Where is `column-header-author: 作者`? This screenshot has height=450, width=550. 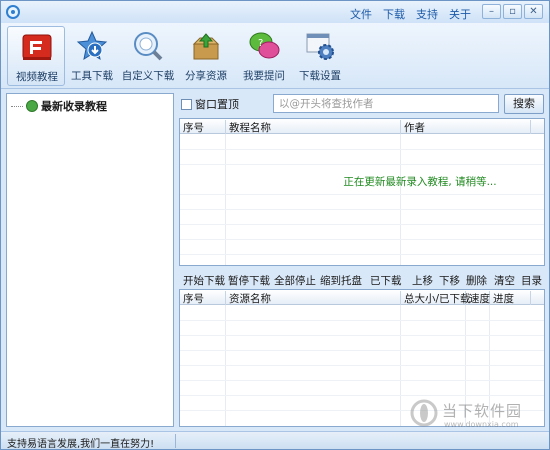
column-header-author: 作者 is located at coordinates (466, 127).